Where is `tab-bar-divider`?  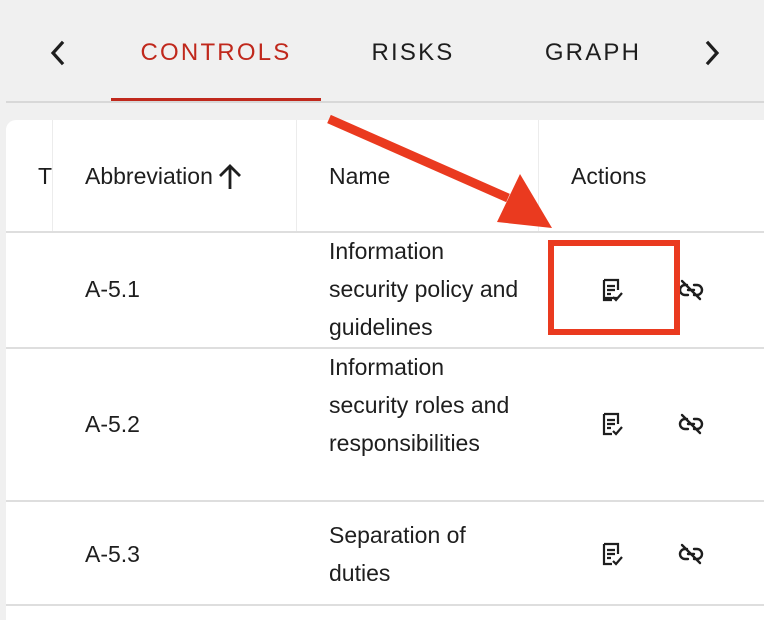
tab-bar-divider is located at coordinates (385, 102).